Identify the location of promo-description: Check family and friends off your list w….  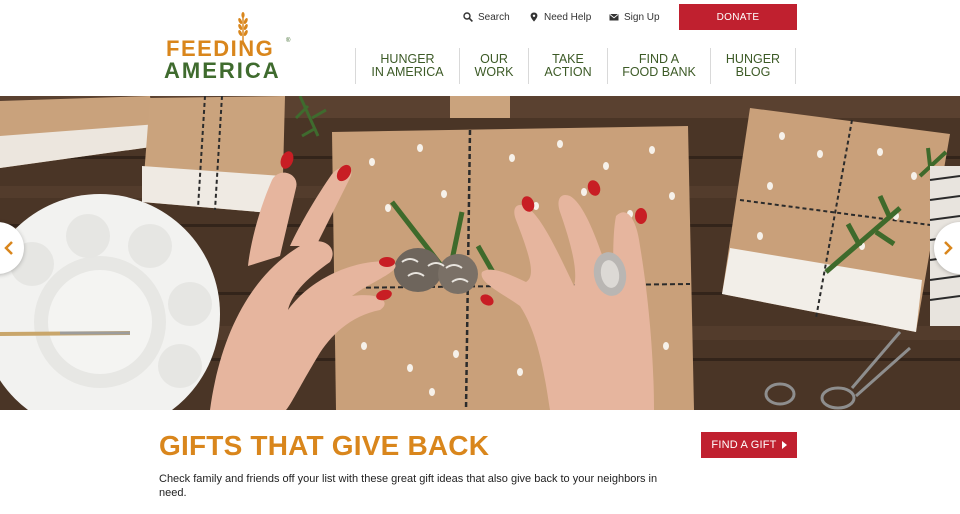
(408, 486).